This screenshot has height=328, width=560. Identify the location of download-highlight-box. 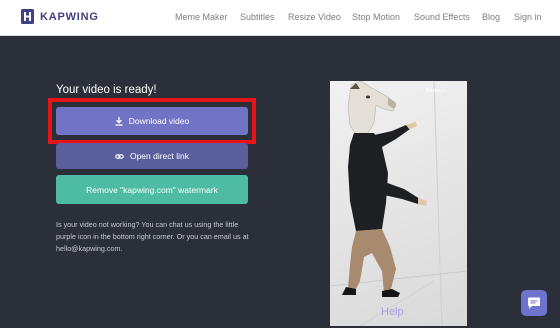
(152, 121).